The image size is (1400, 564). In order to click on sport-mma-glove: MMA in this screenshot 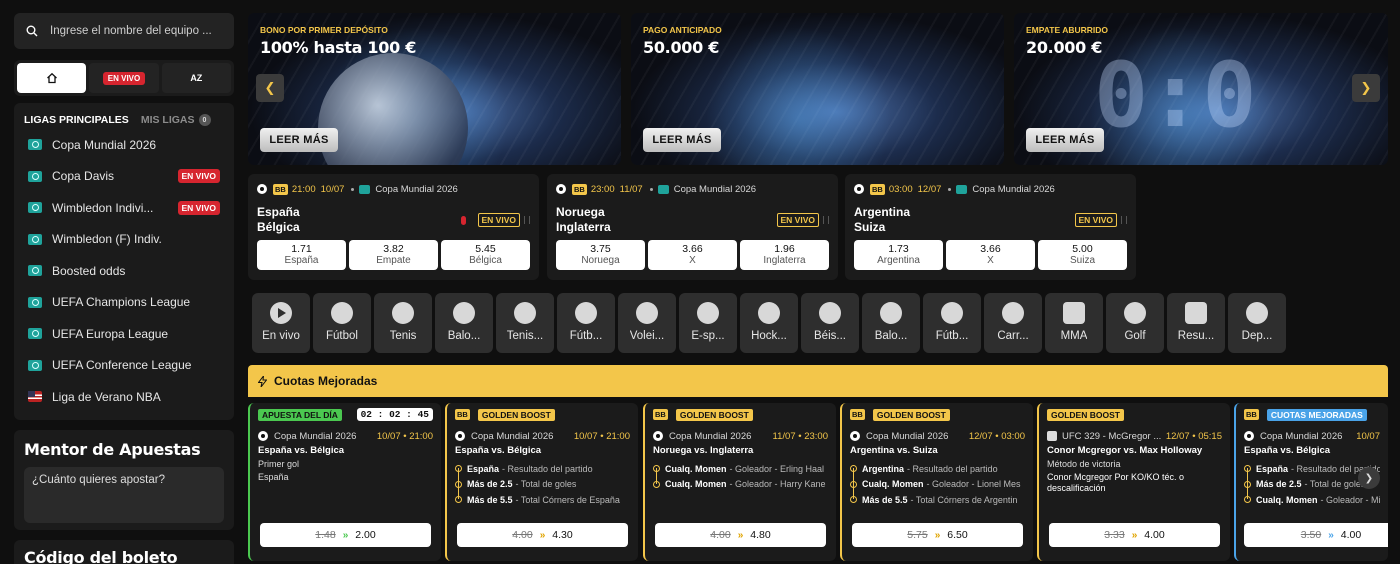, I will do `click(1074, 323)`.